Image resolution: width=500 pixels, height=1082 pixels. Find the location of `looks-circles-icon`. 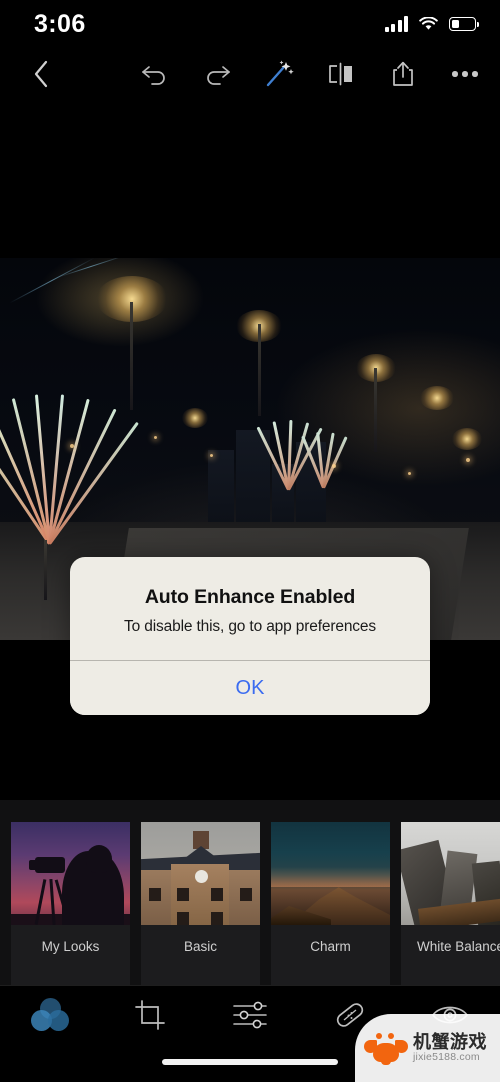

looks-circles-icon is located at coordinates (50, 1014).